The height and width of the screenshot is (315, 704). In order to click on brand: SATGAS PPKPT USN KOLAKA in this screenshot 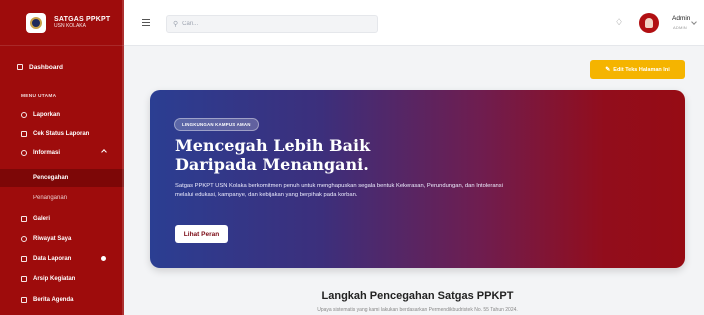, I will do `click(62, 23)`.